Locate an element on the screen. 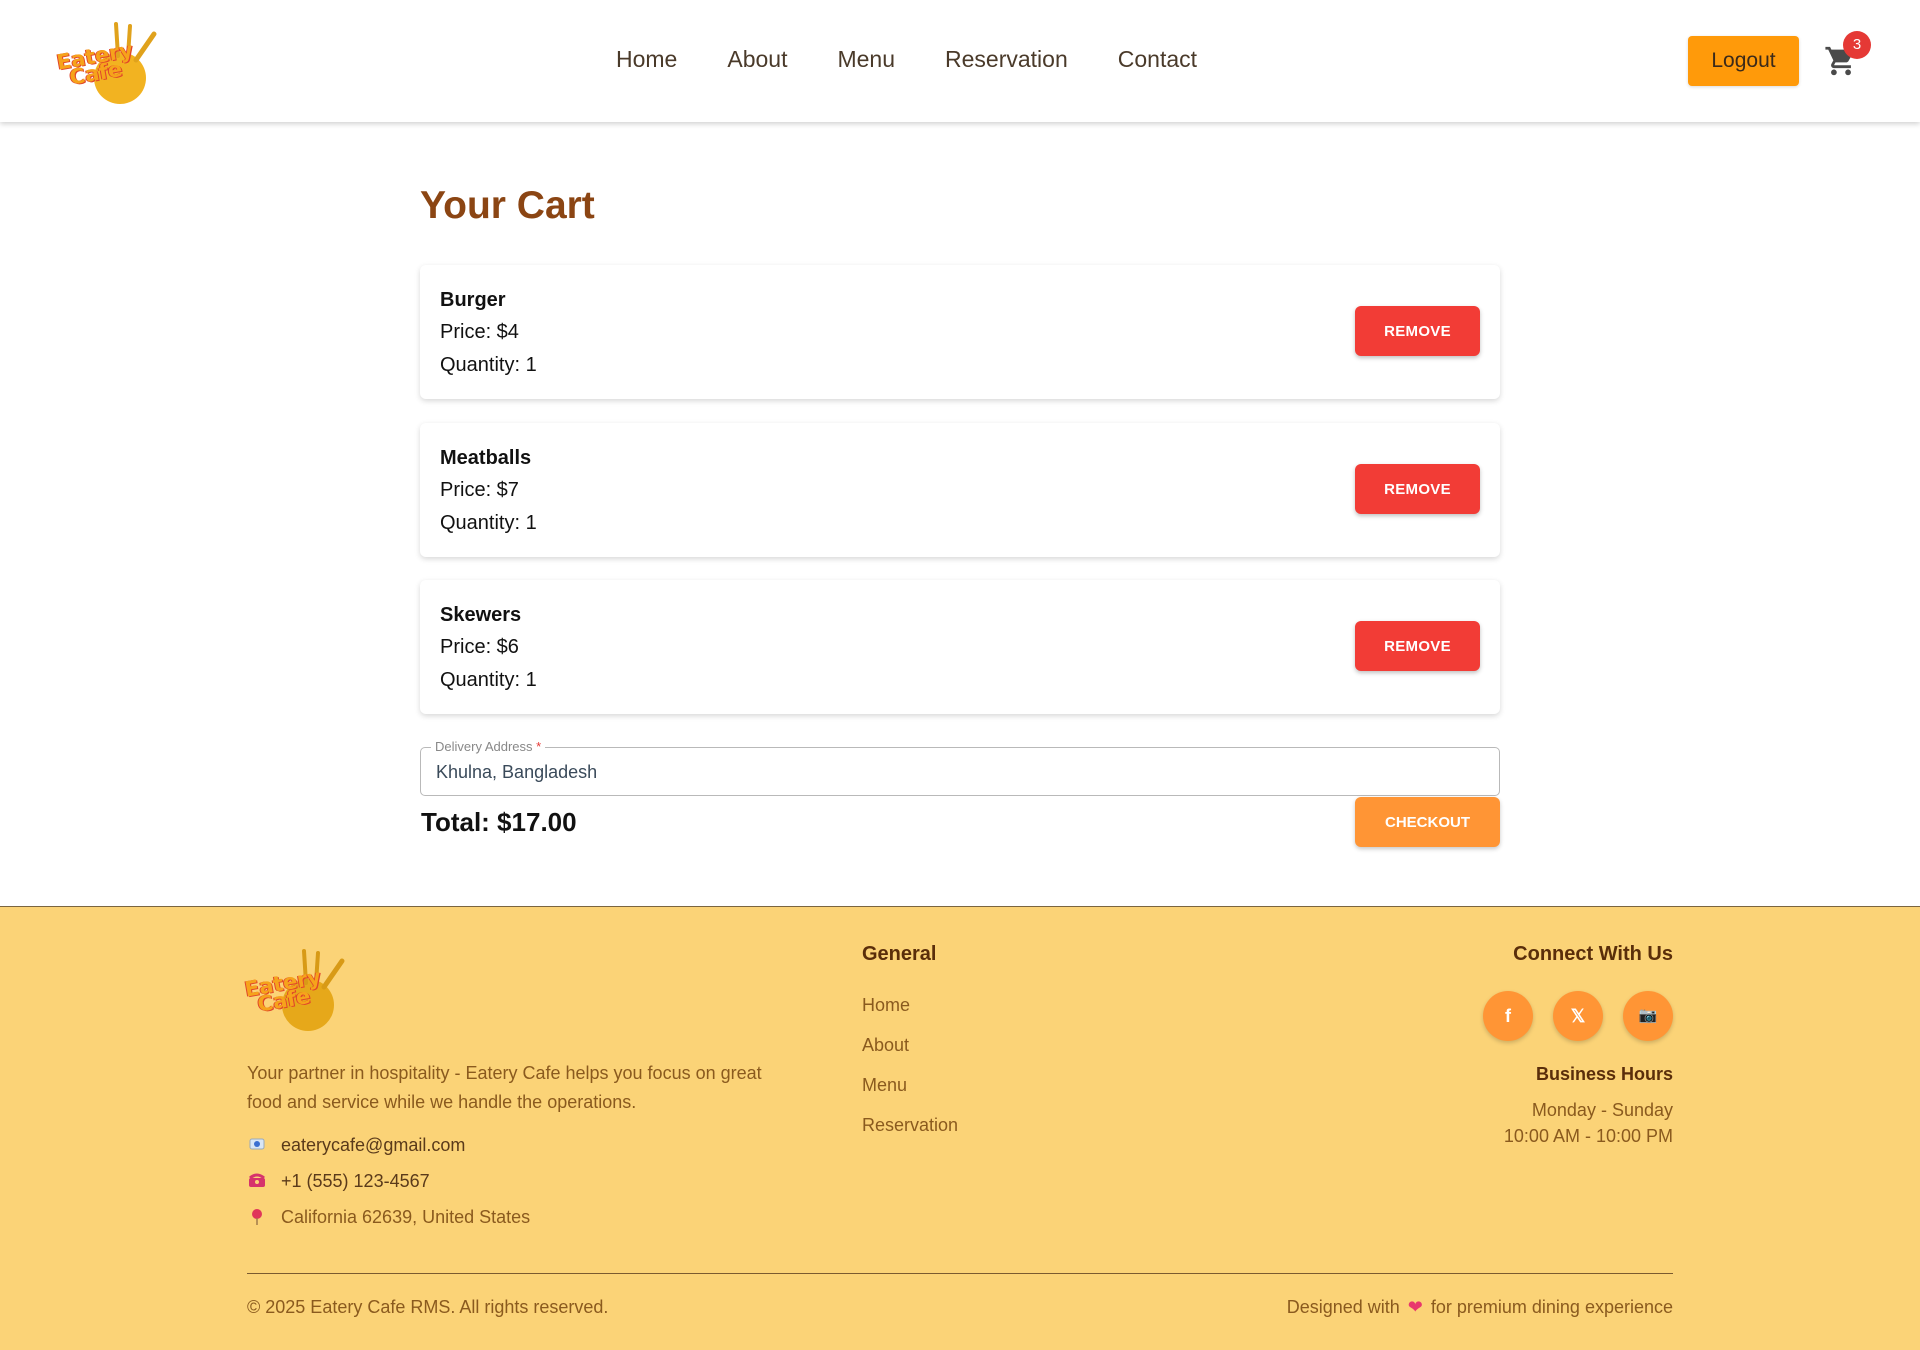 The width and height of the screenshot is (1920, 1350). footer-logo: Eatery Cafe is located at coordinates (294, 990).